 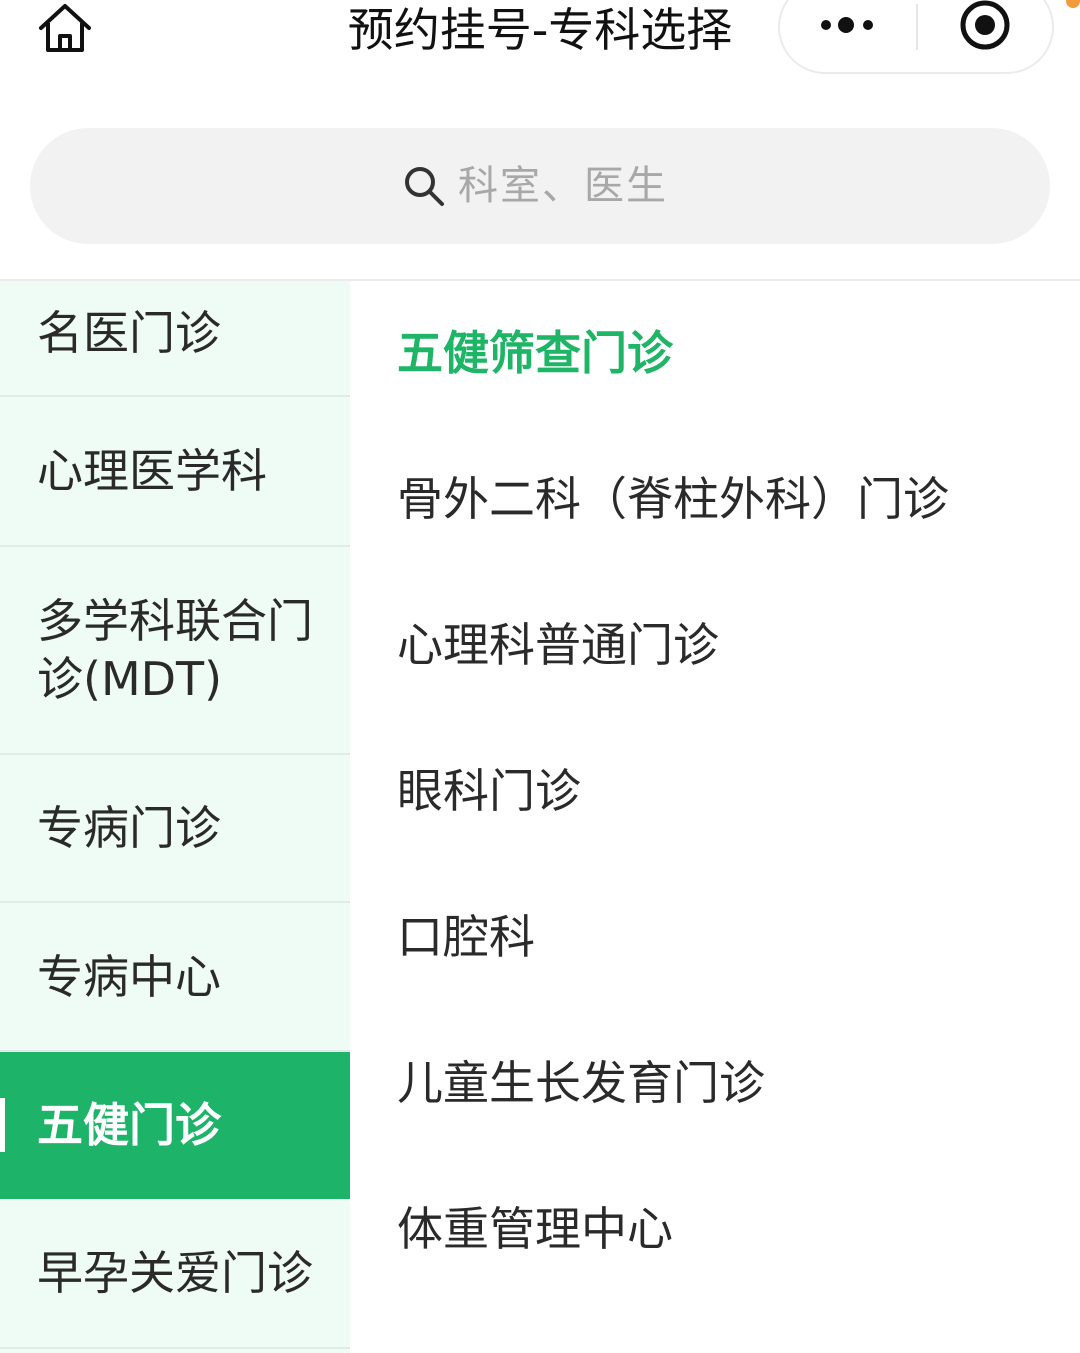 I want to click on sidebar-item-label: 专病门诊, so click(x=129, y=828).